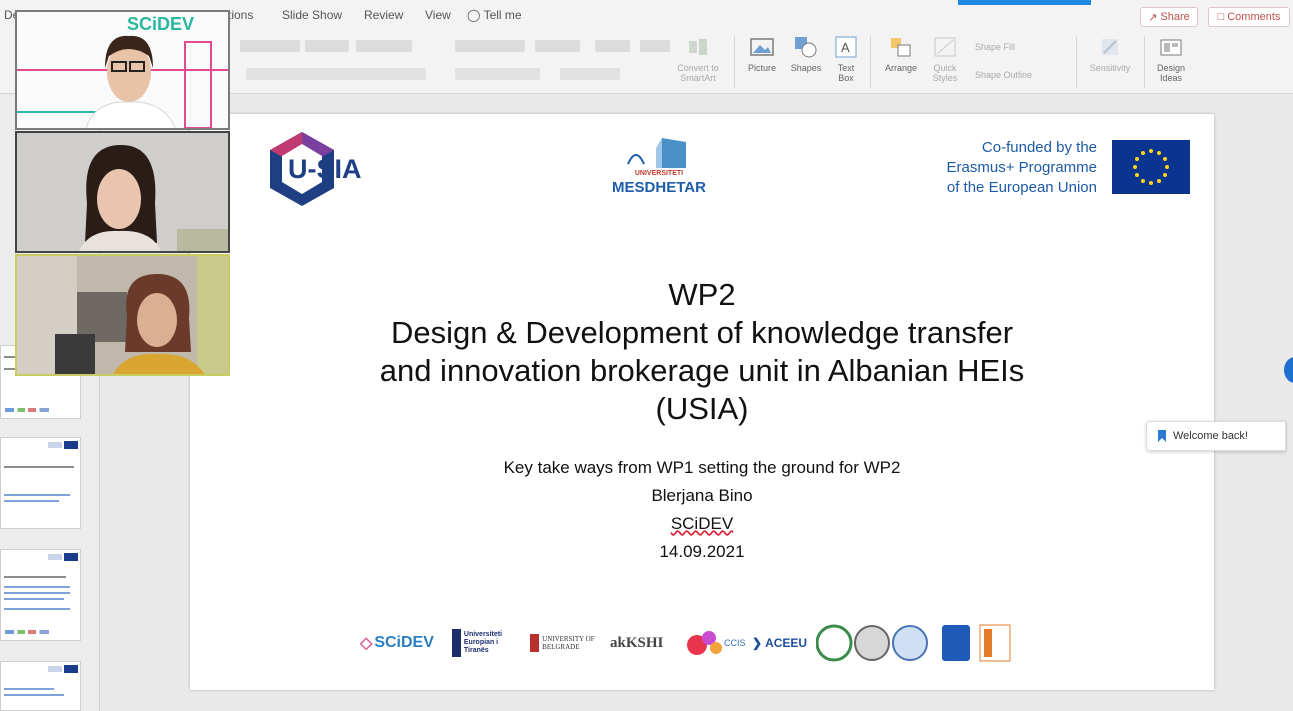 The height and width of the screenshot is (711, 1293). I want to click on partner-uet-label: Universiteti Europian i Tiranës, so click(483, 642).